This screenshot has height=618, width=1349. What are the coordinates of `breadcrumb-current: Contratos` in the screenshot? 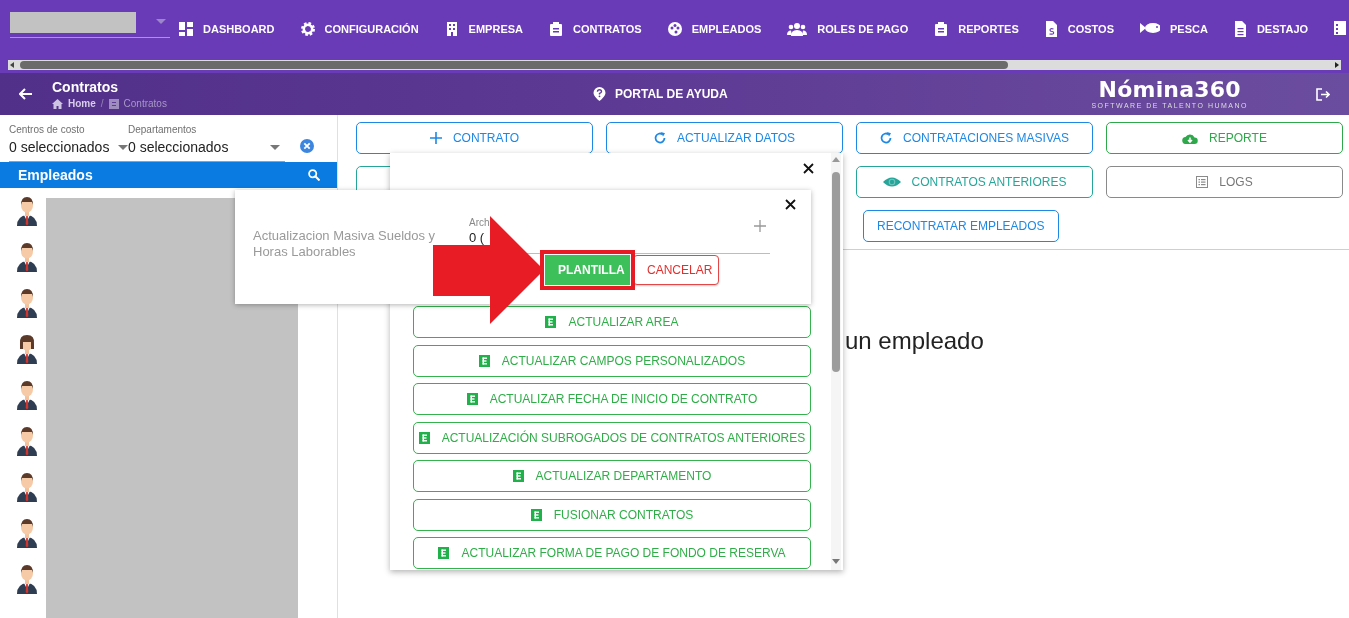 It's located at (145, 103).